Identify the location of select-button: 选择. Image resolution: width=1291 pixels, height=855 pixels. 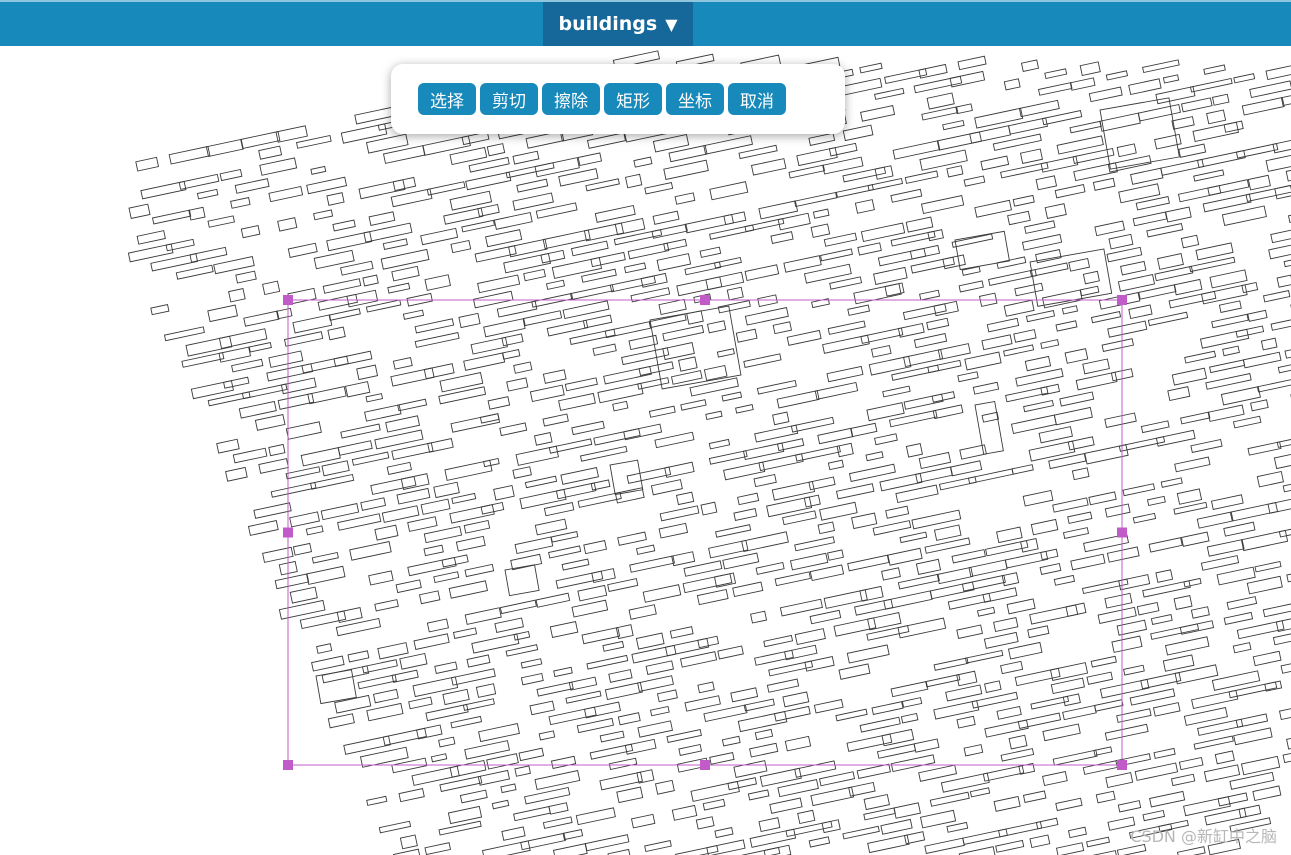
(447, 99).